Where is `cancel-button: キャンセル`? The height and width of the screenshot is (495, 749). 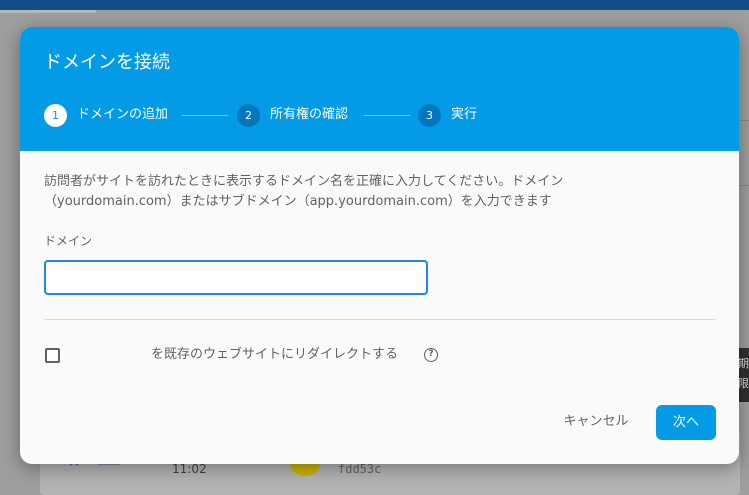 cancel-button: キャンセル is located at coordinates (596, 422).